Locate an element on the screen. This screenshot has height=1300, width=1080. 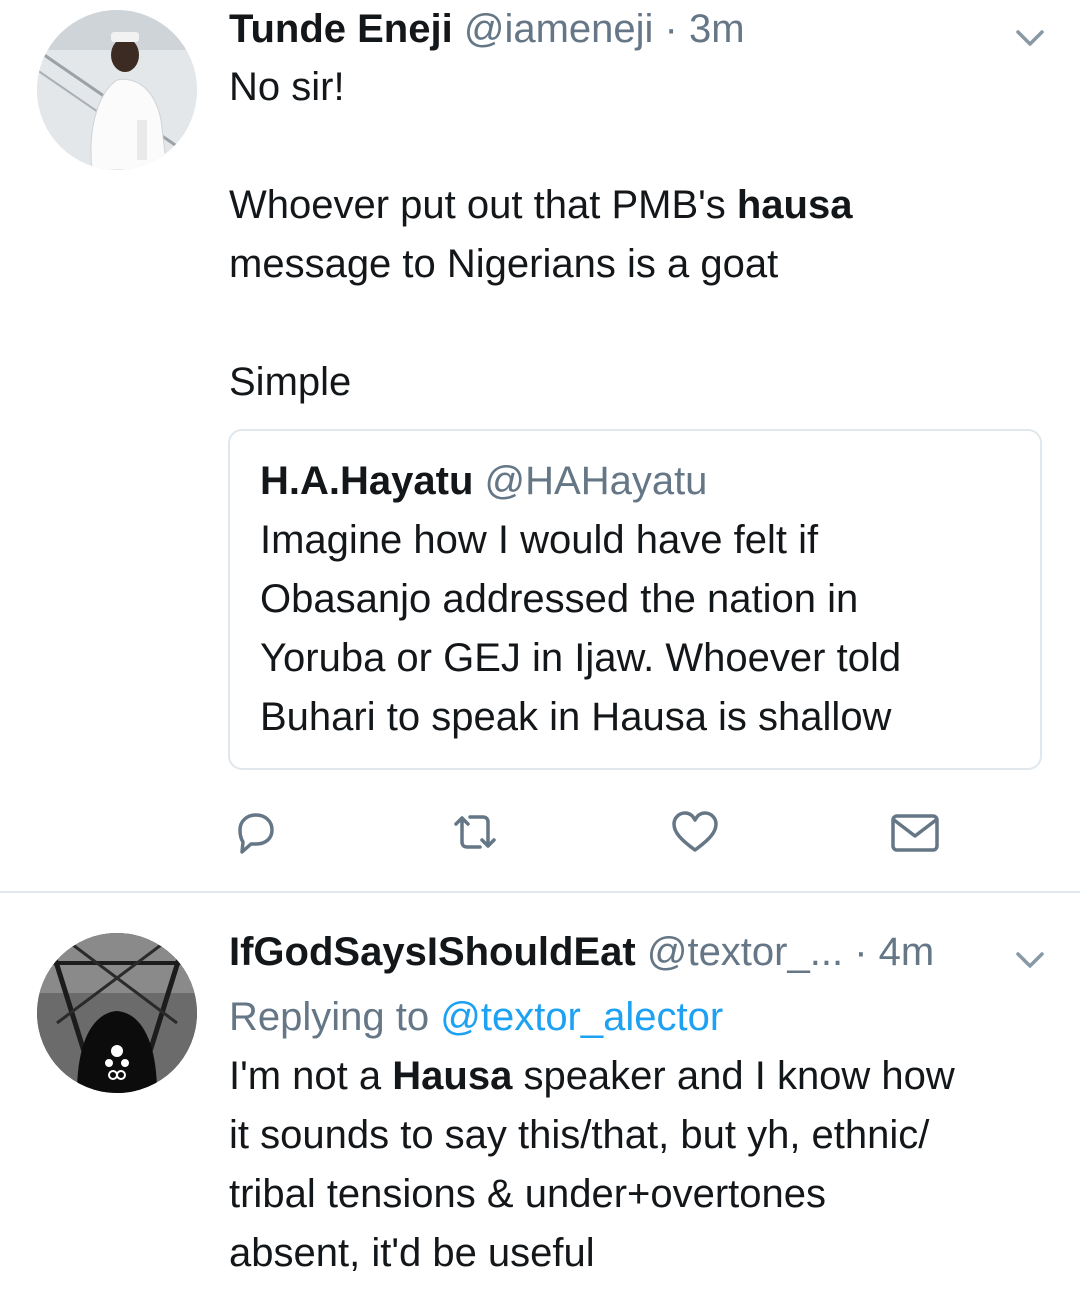
text-line: Whoever put out that PMB's hausa is located at coordinates (541, 205).